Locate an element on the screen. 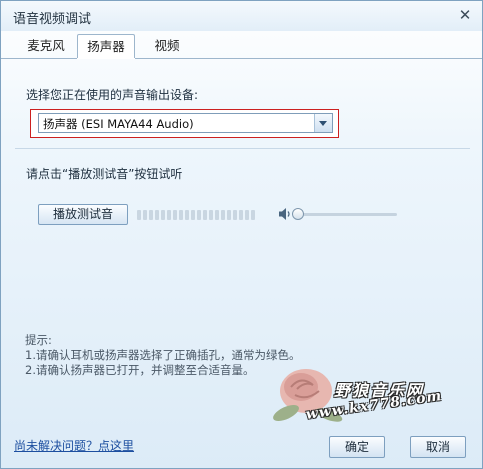  volume-slider-track is located at coordinates (347, 214).